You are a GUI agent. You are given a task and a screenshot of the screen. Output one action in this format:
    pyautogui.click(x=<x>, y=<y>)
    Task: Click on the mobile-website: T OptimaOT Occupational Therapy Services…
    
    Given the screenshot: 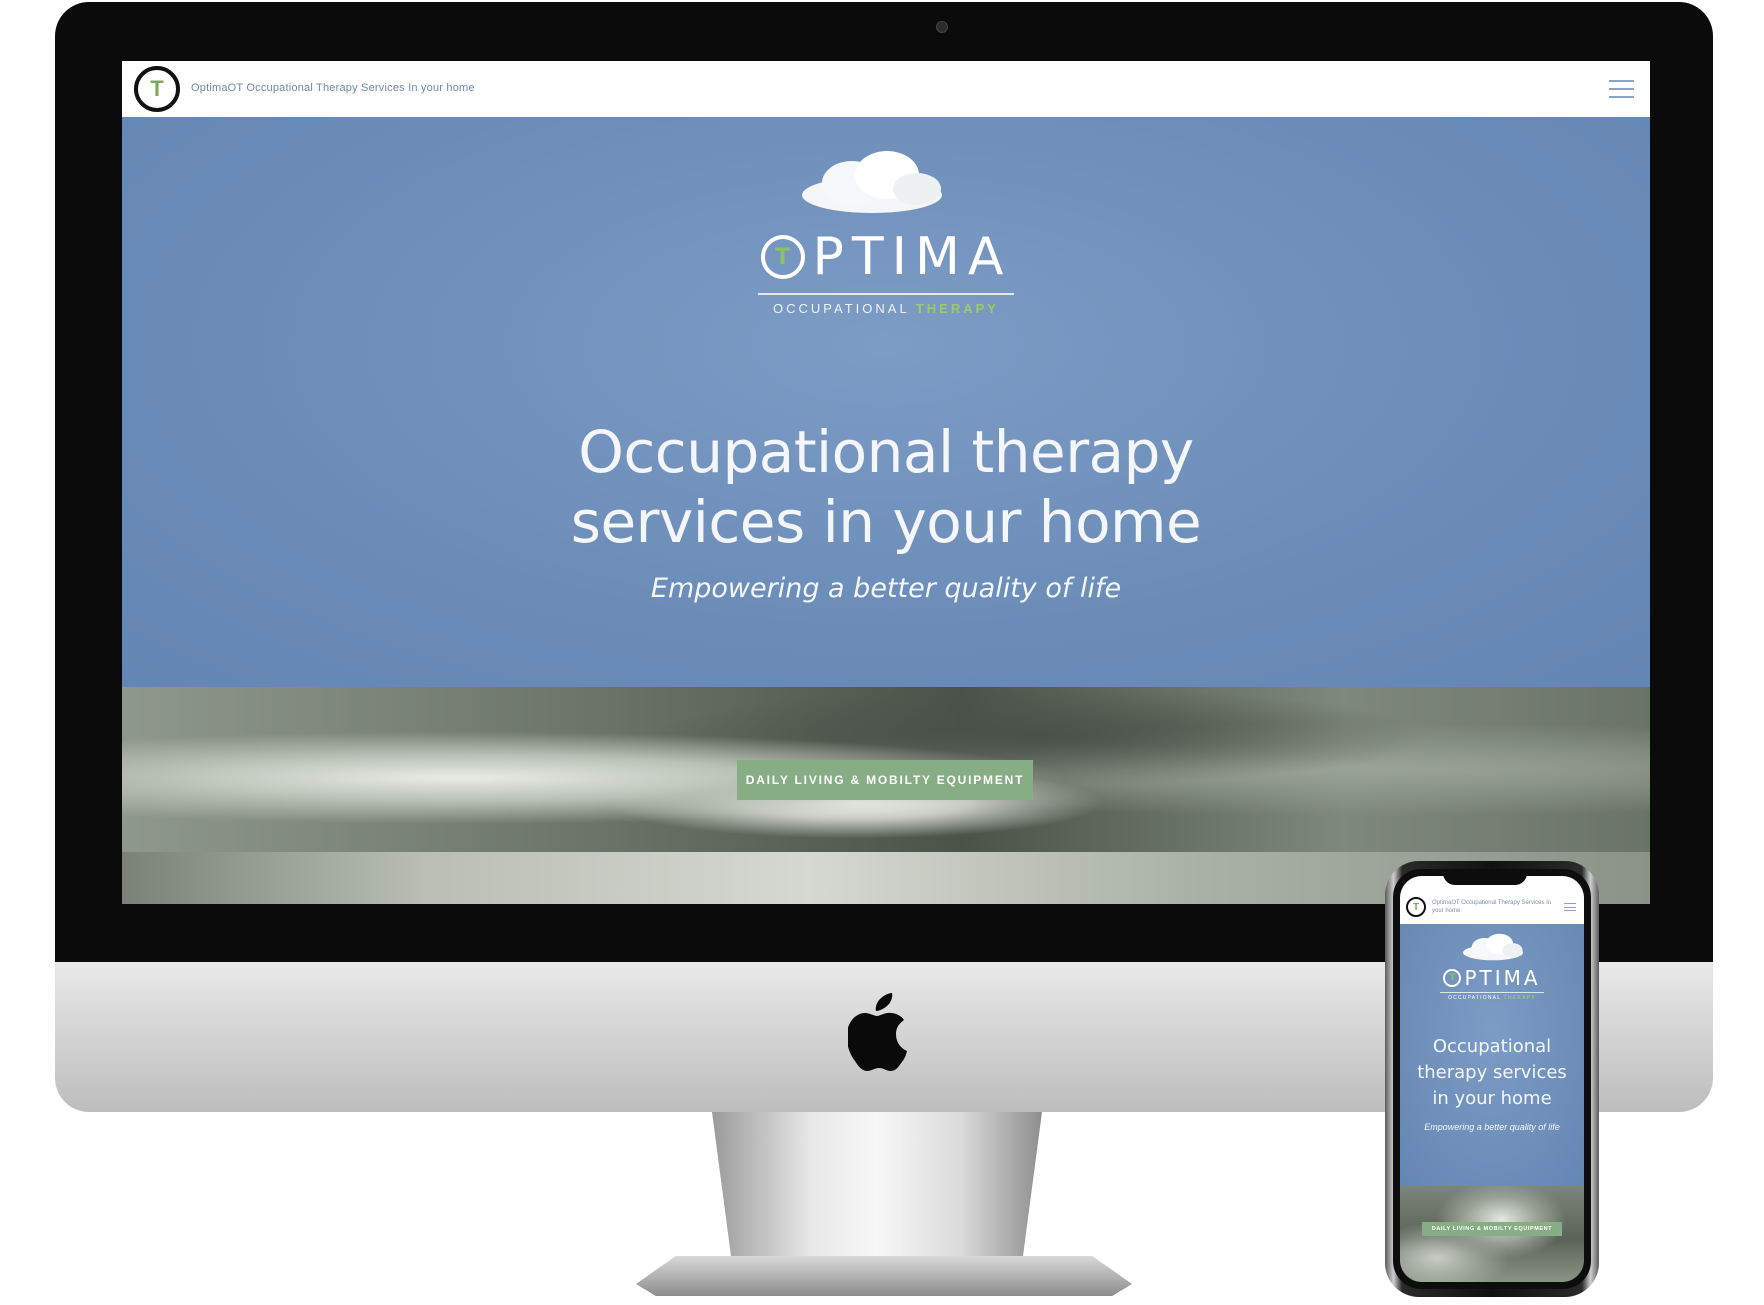 What is the action you would take?
    pyautogui.click(x=1492, y=1079)
    